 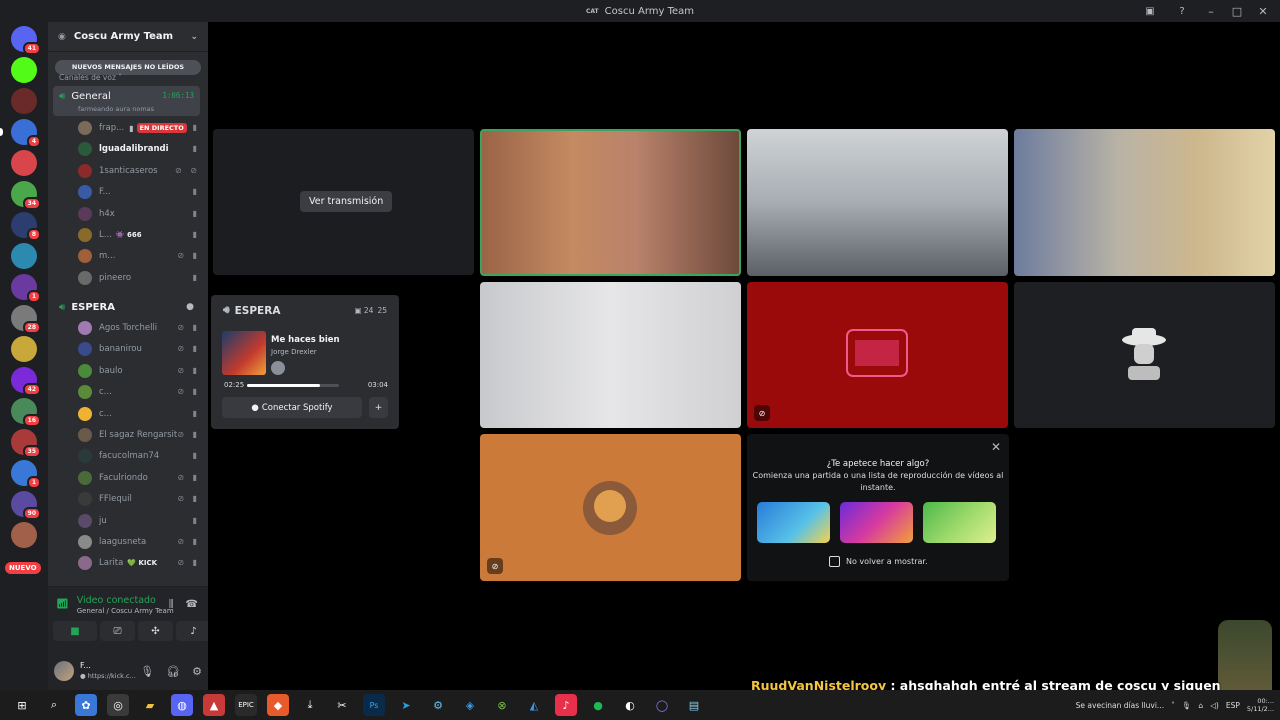 What do you see at coordinates (139, 328) in the screenshot?
I see `voice-user: Agos Torchelli ⊘ ▮` at bounding box center [139, 328].